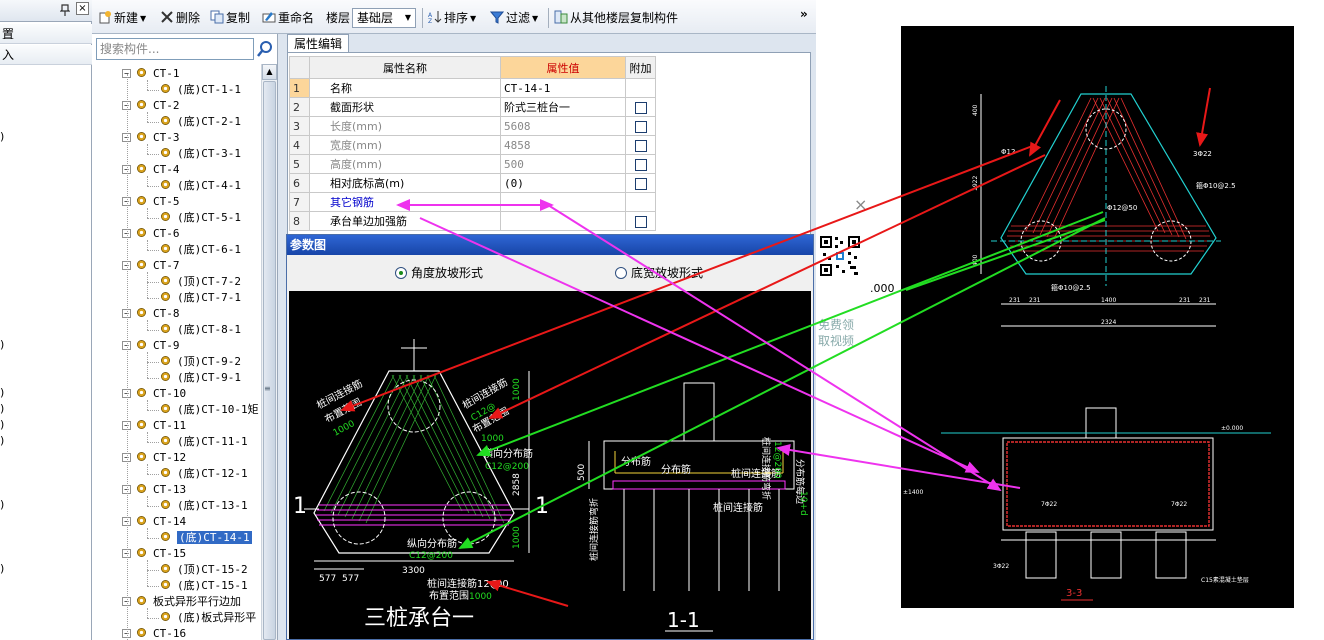 The height and width of the screenshot is (640, 1324). What do you see at coordinates (384, 18) in the screenshot?
I see `floor-select: 基础层 ▼` at bounding box center [384, 18].